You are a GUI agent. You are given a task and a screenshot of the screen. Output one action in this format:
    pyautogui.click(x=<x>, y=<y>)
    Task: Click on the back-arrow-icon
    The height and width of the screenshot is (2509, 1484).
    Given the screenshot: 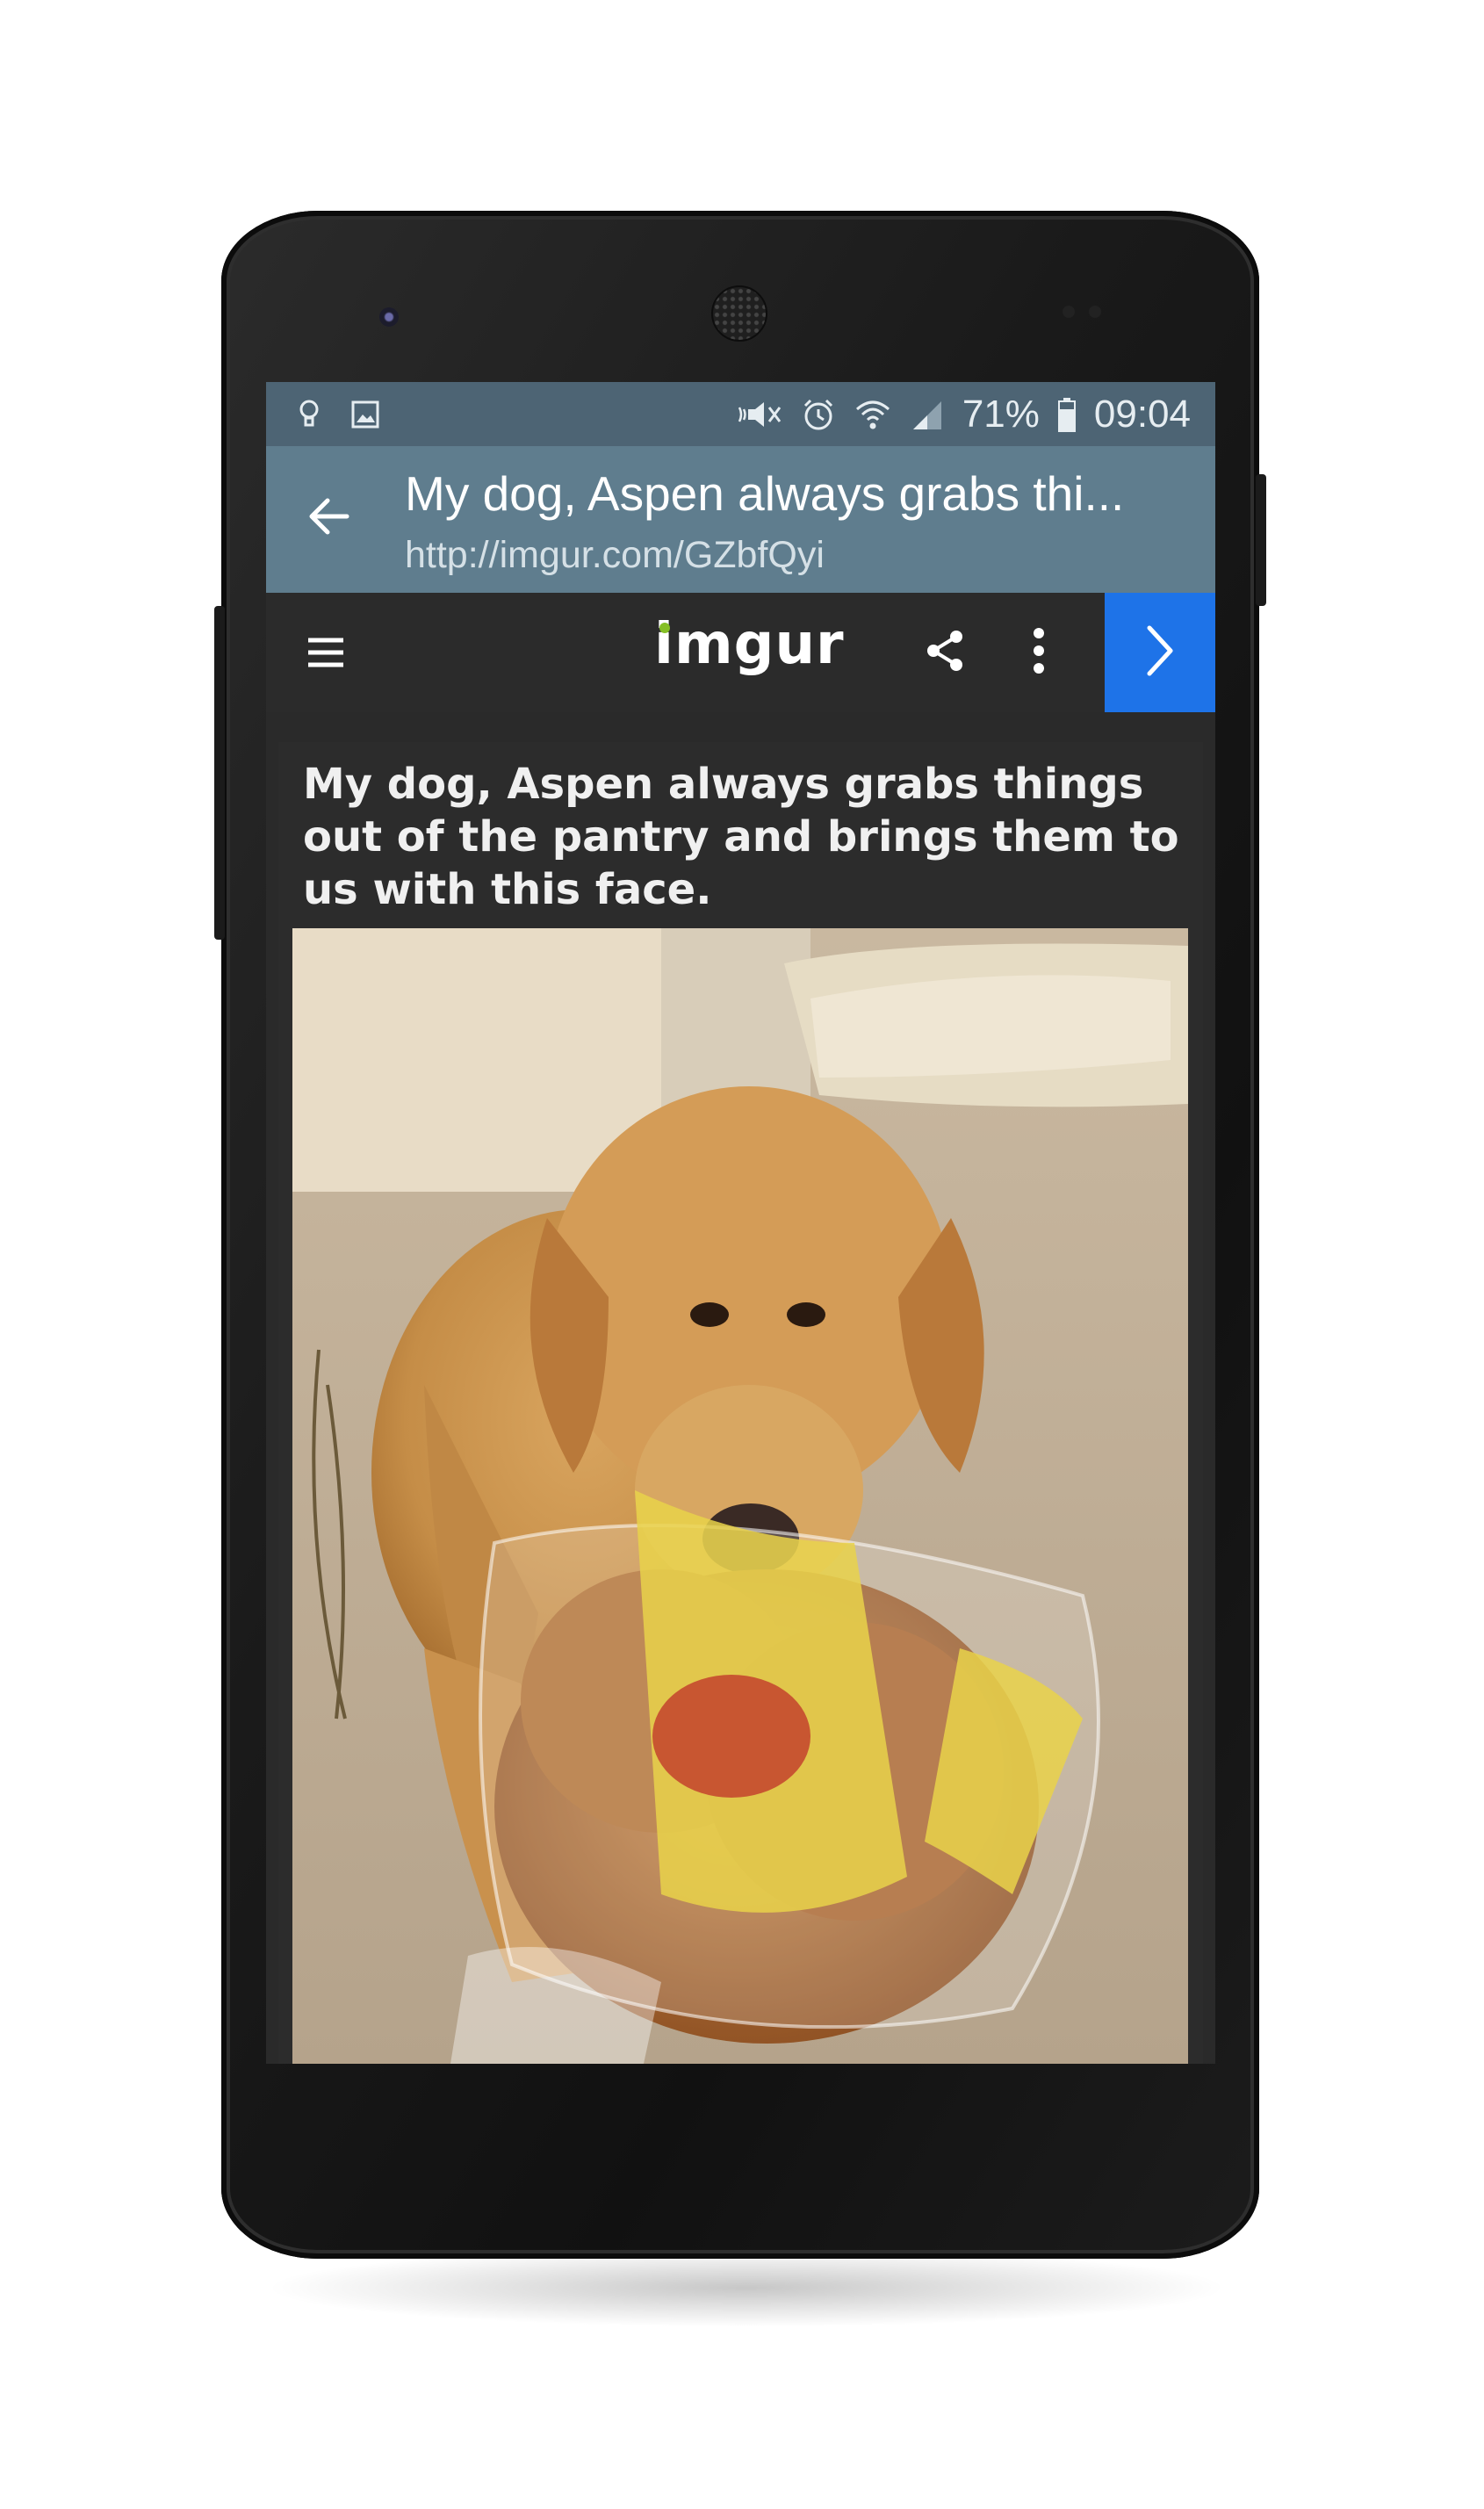 What is the action you would take?
    pyautogui.click(x=329, y=518)
    